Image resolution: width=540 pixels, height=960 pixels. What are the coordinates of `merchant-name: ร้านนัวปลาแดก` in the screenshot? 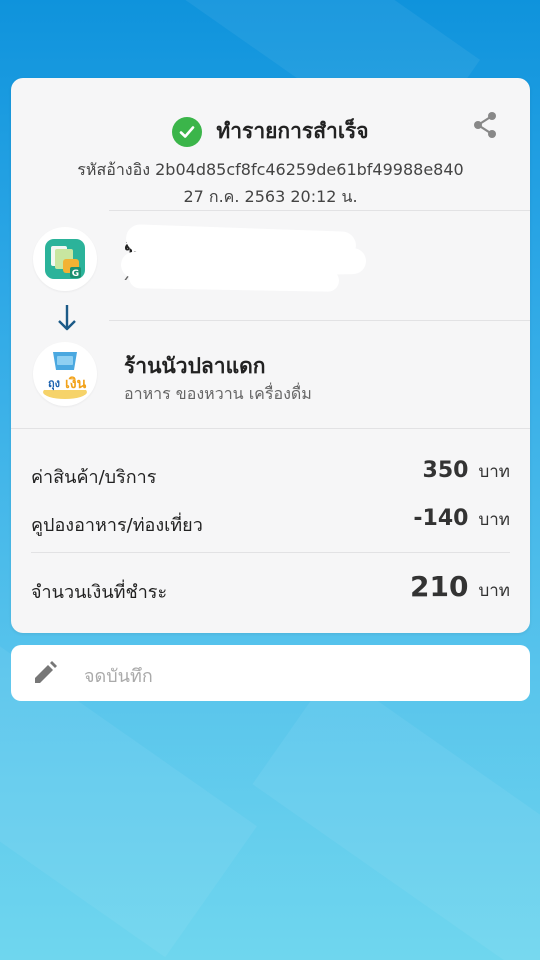 It's located at (195, 366).